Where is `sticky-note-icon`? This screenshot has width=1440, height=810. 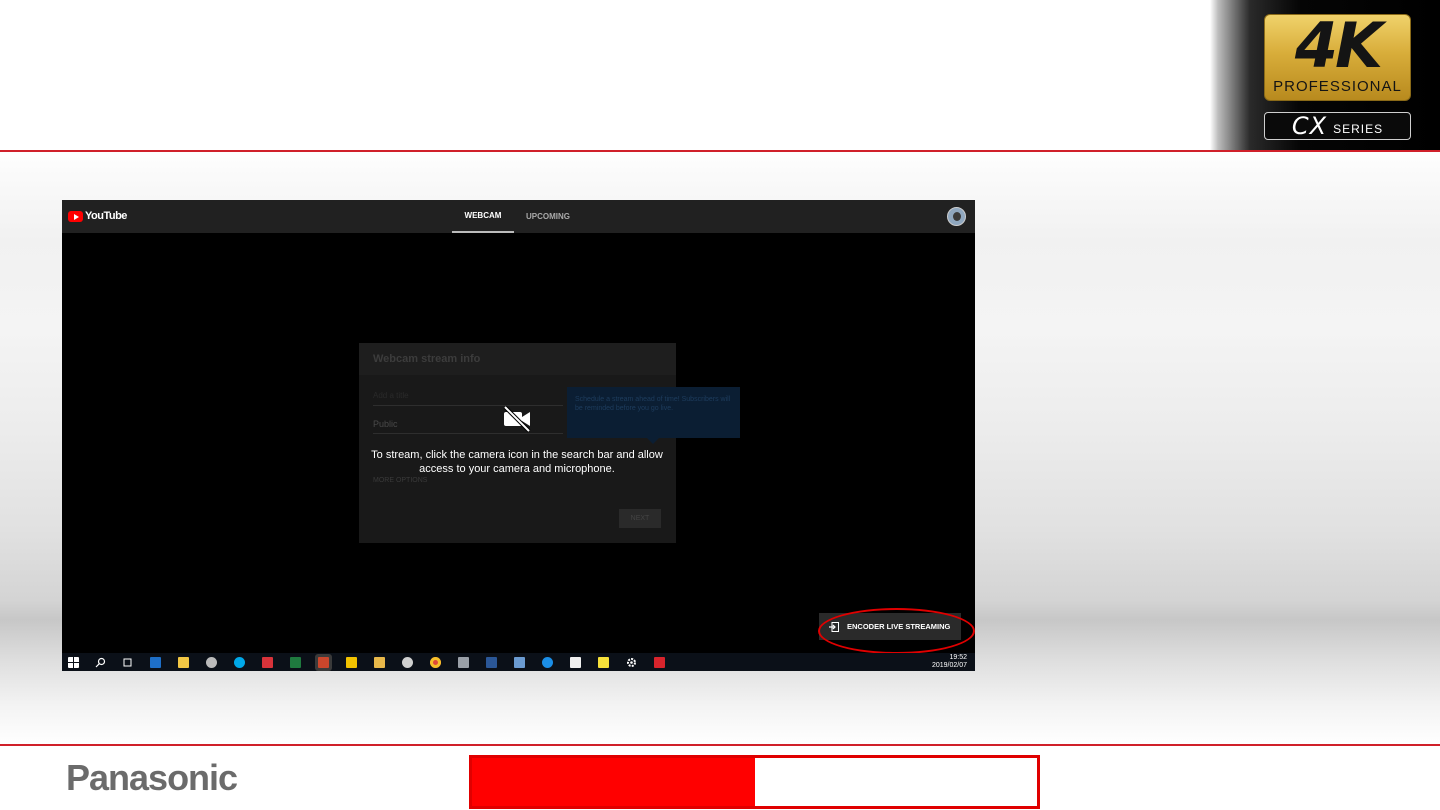 sticky-note-icon is located at coordinates (603, 662).